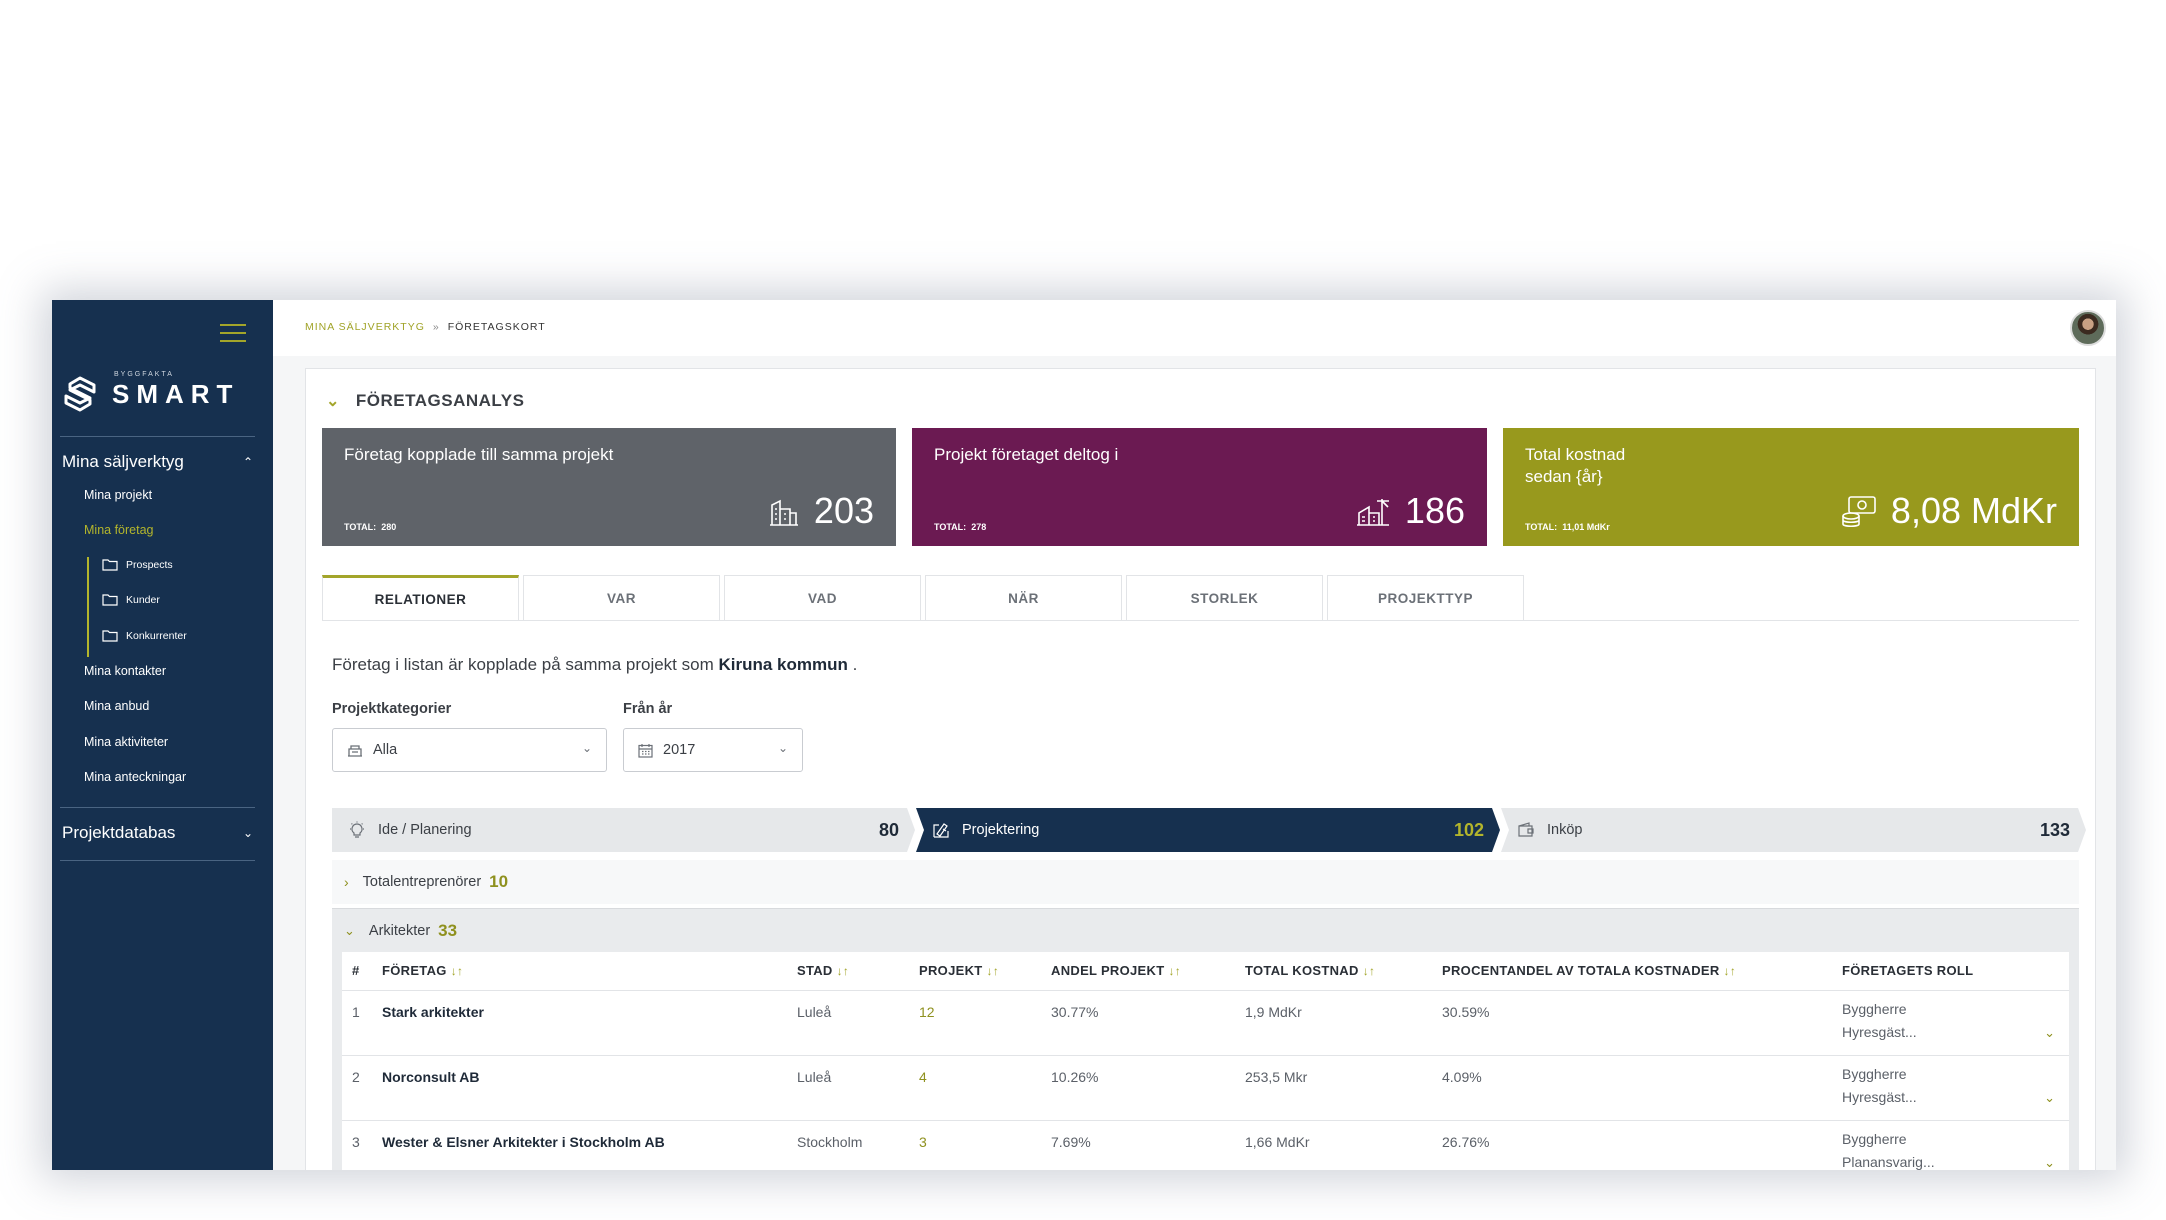 This screenshot has width=2166, height=1220. I want to click on cell-number: 2, so click(357, 1088).